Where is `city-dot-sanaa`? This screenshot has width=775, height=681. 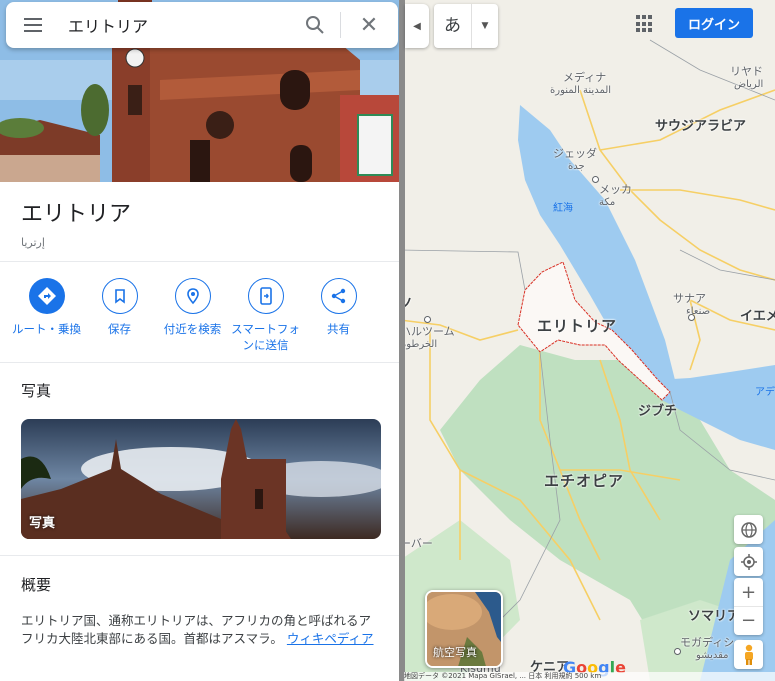
city-dot-sanaa is located at coordinates (691, 317).